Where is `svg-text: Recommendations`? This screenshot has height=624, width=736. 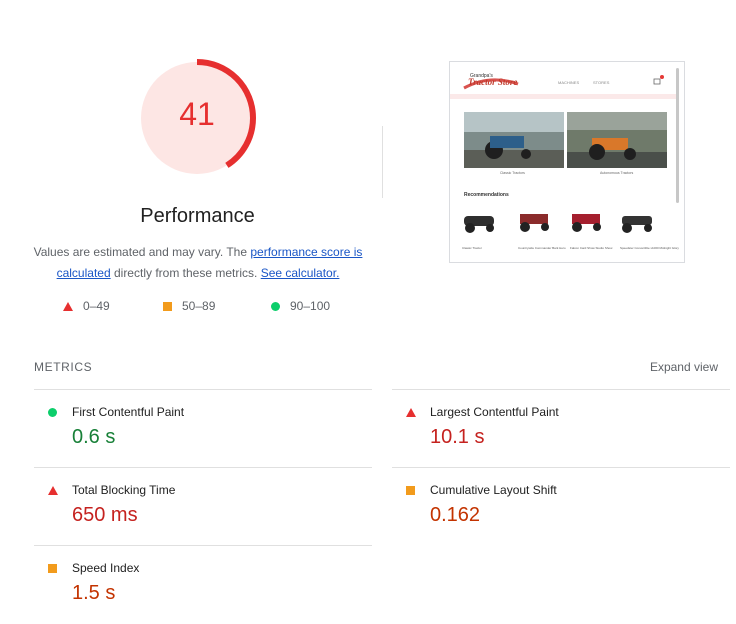 svg-text: Recommendations is located at coordinates (486, 195).